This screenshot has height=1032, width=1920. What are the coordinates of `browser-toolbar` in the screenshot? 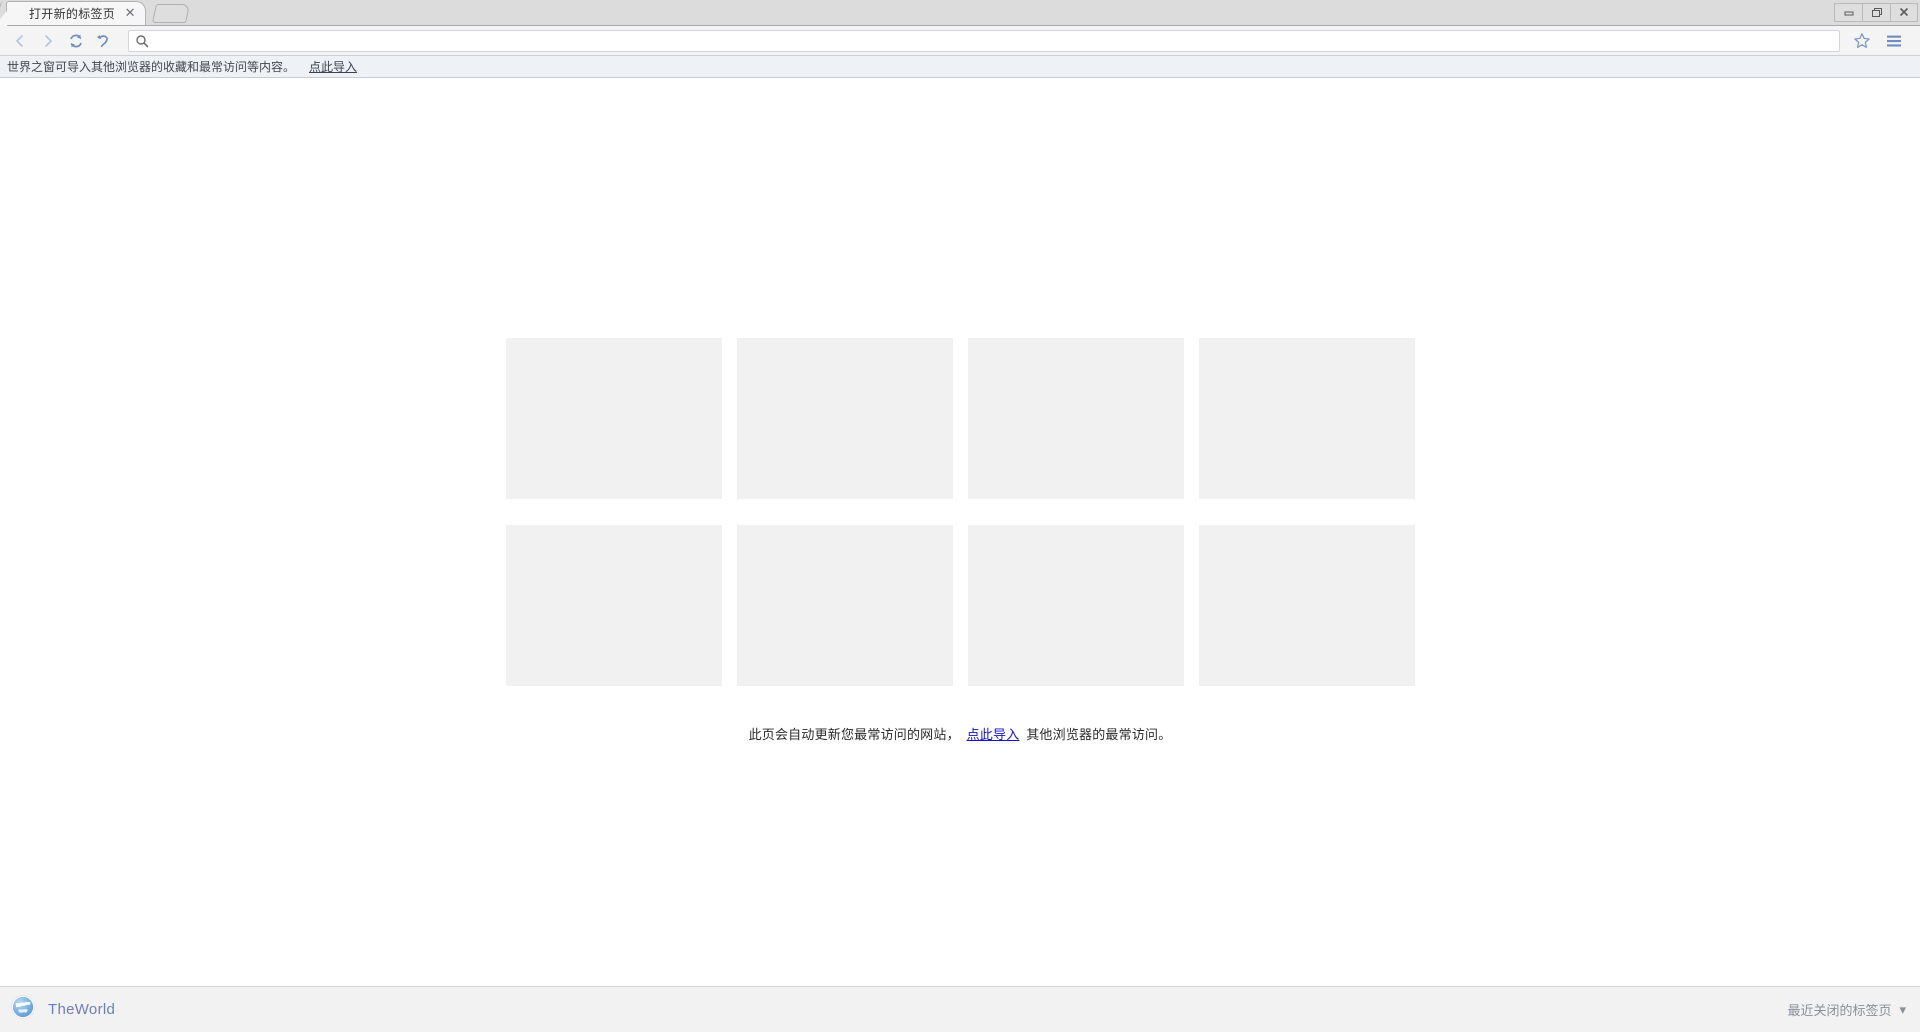 It's located at (960, 41).